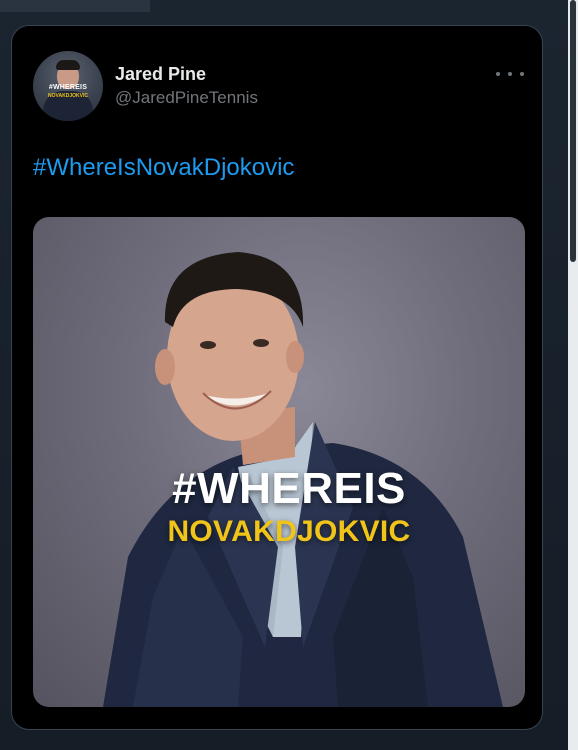  I want to click on top-strip, so click(75, 6).